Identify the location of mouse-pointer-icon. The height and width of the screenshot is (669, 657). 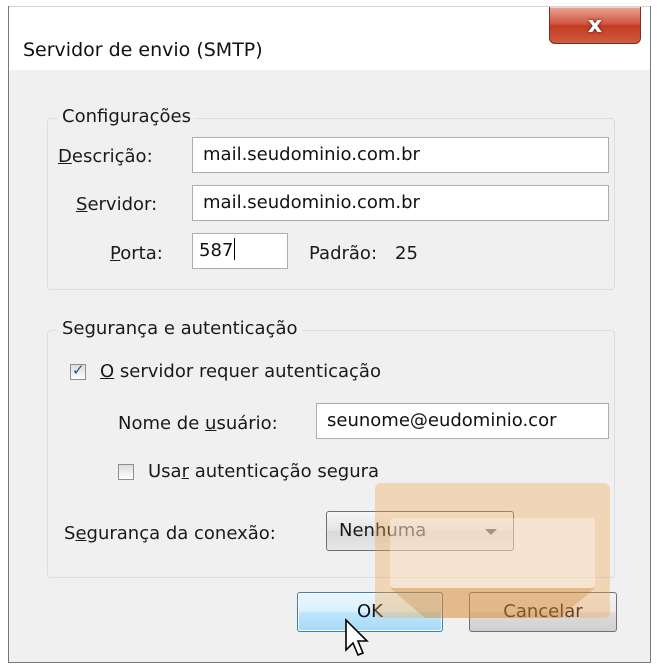
(357, 637).